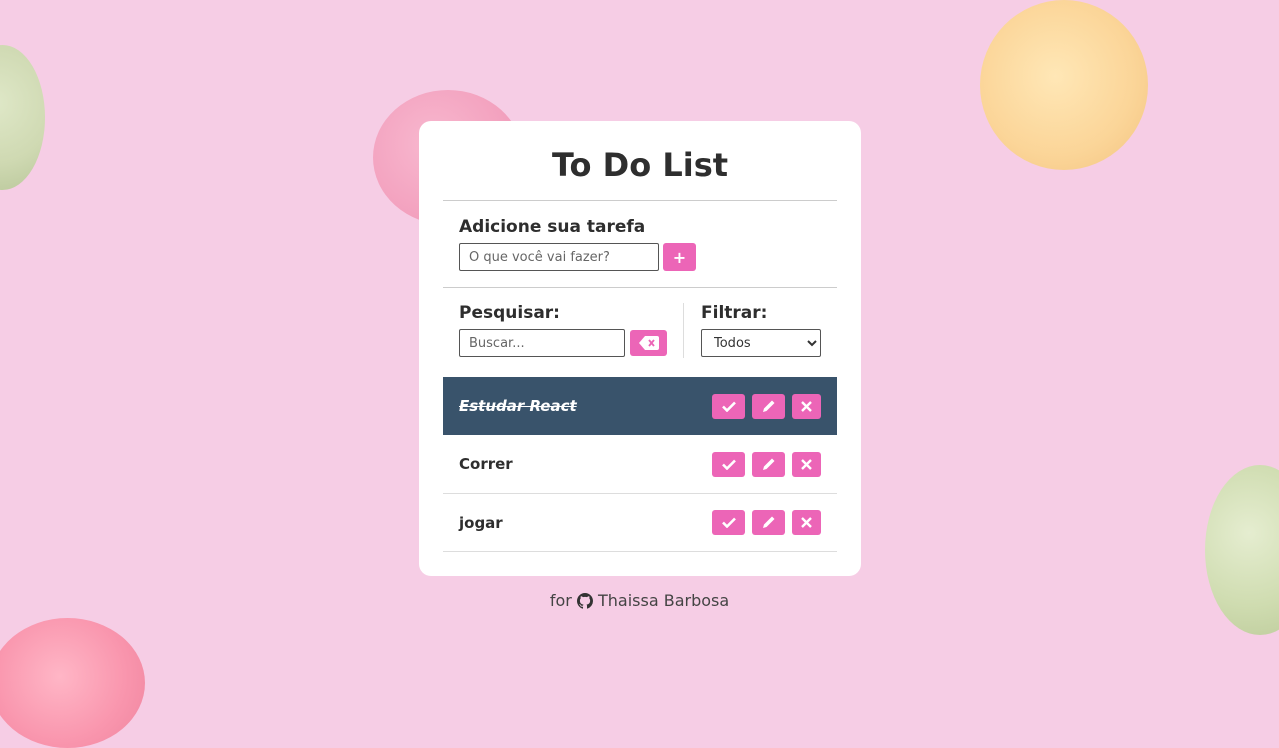 The height and width of the screenshot is (748, 1279). I want to click on filter-select: Todos, so click(761, 343).